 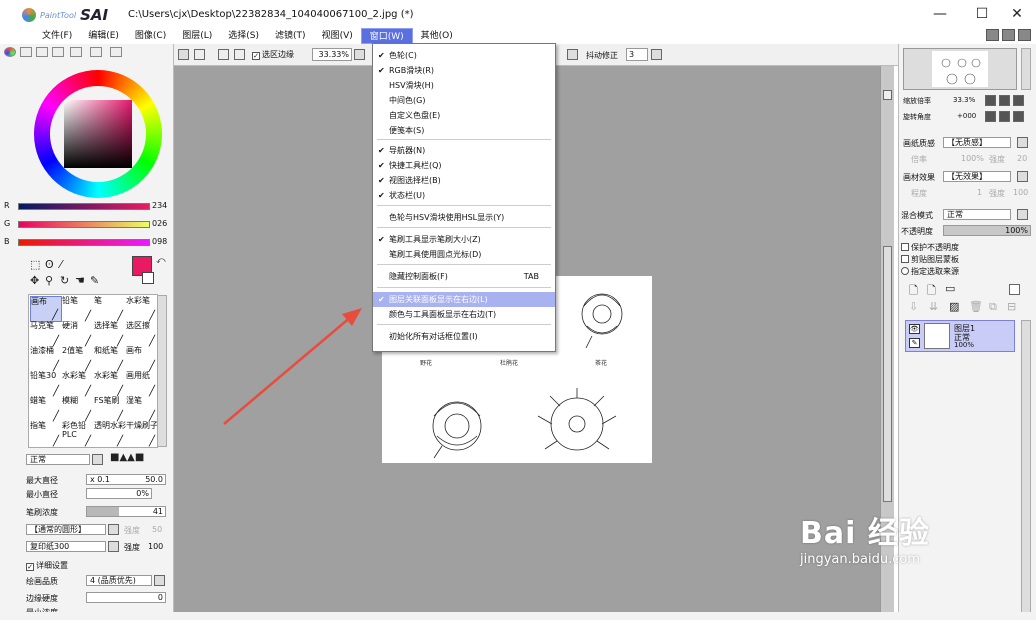 What do you see at coordinates (930, 259) in the screenshot?
I see `clip-mask-checkbox: 剪贴图层蒙板` at bounding box center [930, 259].